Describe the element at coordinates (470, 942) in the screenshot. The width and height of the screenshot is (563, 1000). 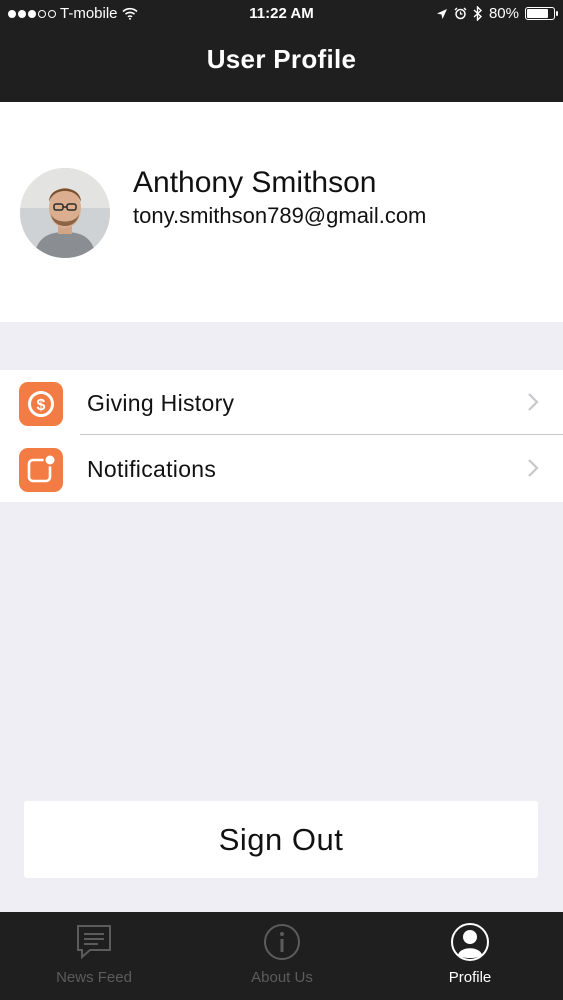
I see `person-icon` at that location.